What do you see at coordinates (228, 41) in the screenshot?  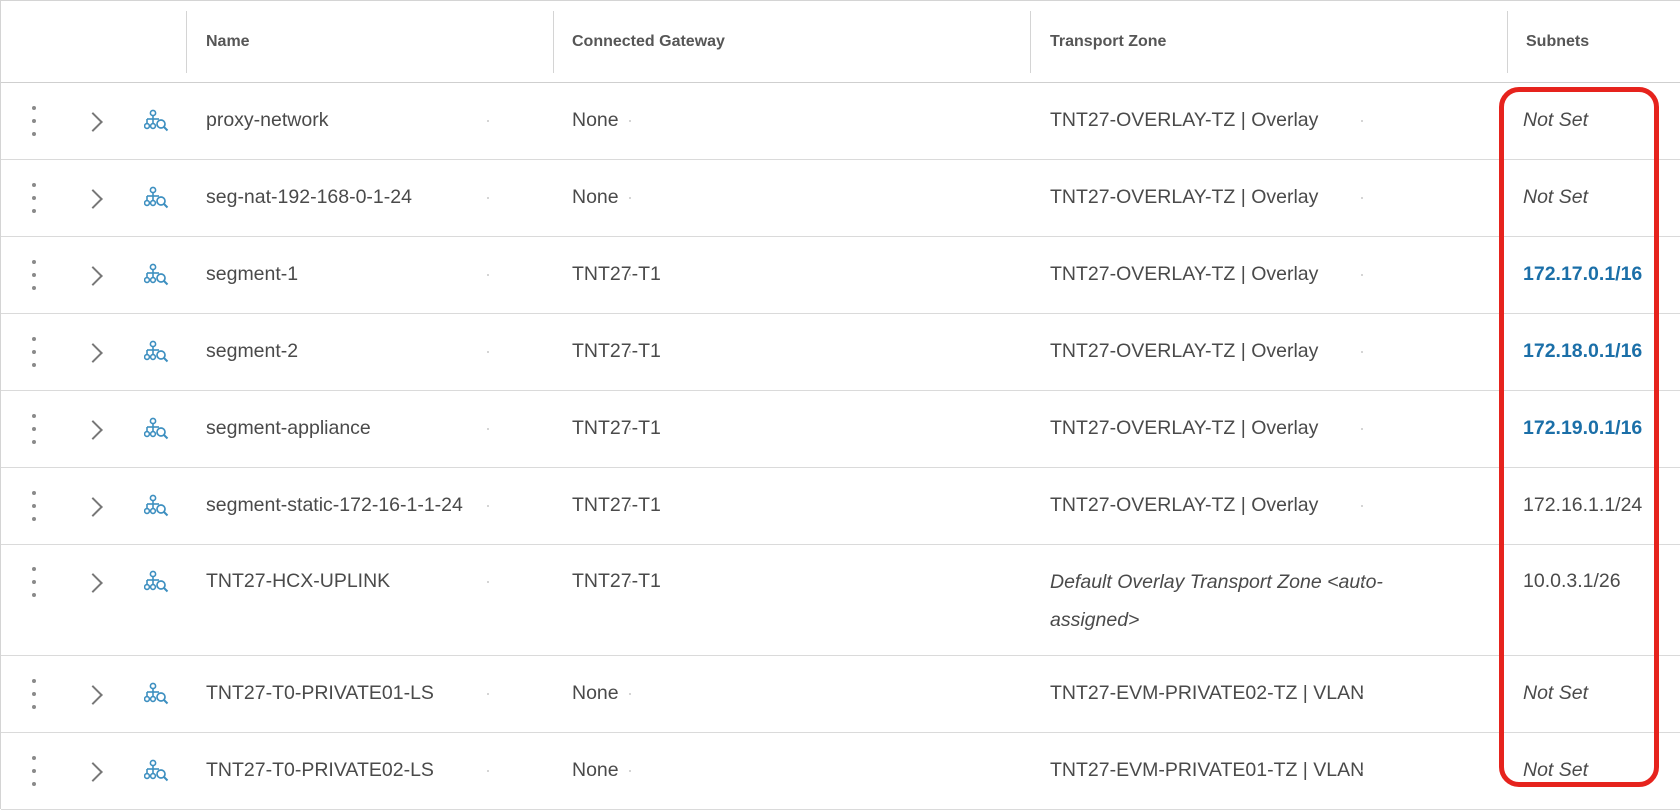 I see `column-header-name: Name` at bounding box center [228, 41].